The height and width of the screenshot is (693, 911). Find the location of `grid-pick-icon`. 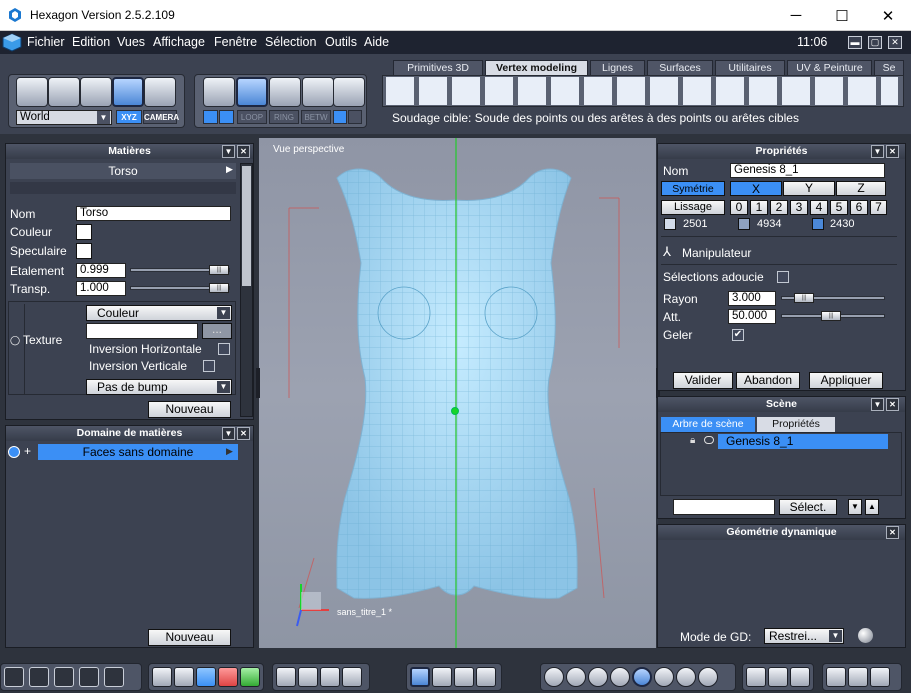

grid-pick-icon is located at coordinates (226, 117).